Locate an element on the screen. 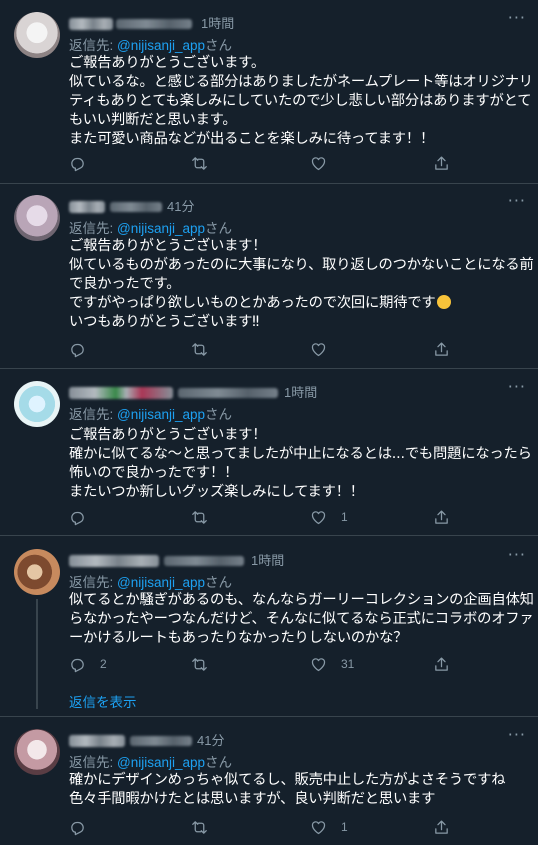 Image resolution: width=538 pixels, height=845 pixels. show-replies-link: 返信を表示 is located at coordinates (103, 701).